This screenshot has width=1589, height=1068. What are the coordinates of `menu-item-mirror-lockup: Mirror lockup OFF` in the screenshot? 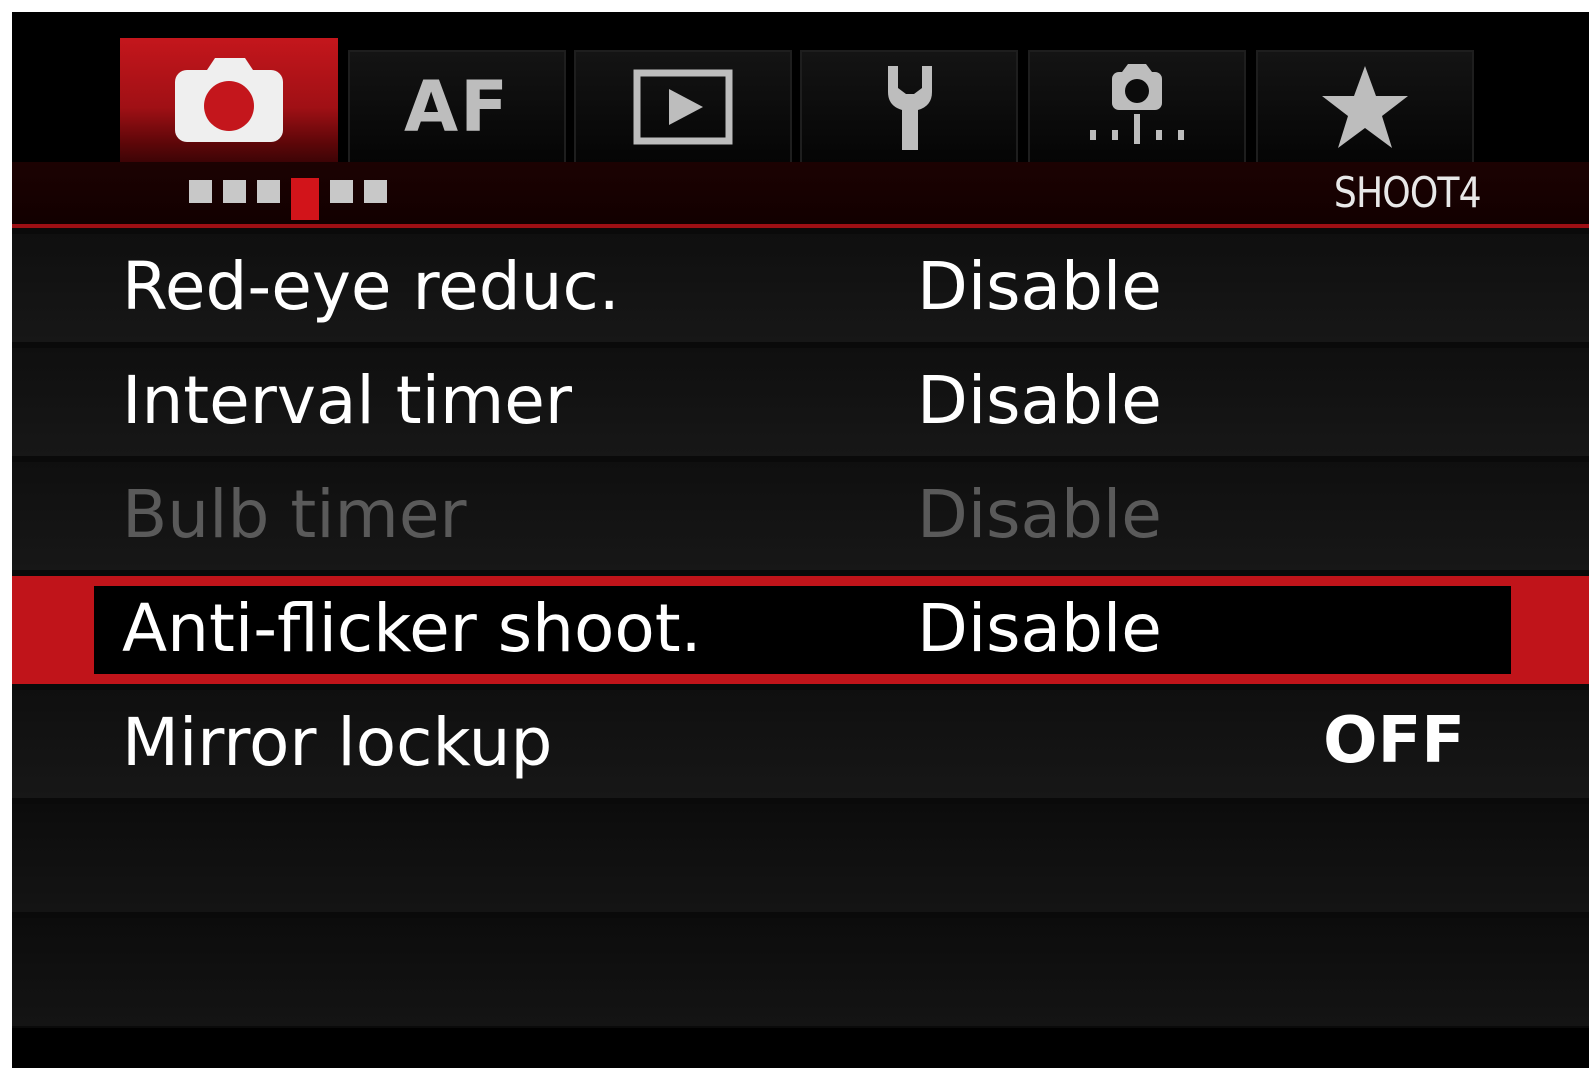 It's located at (800, 744).